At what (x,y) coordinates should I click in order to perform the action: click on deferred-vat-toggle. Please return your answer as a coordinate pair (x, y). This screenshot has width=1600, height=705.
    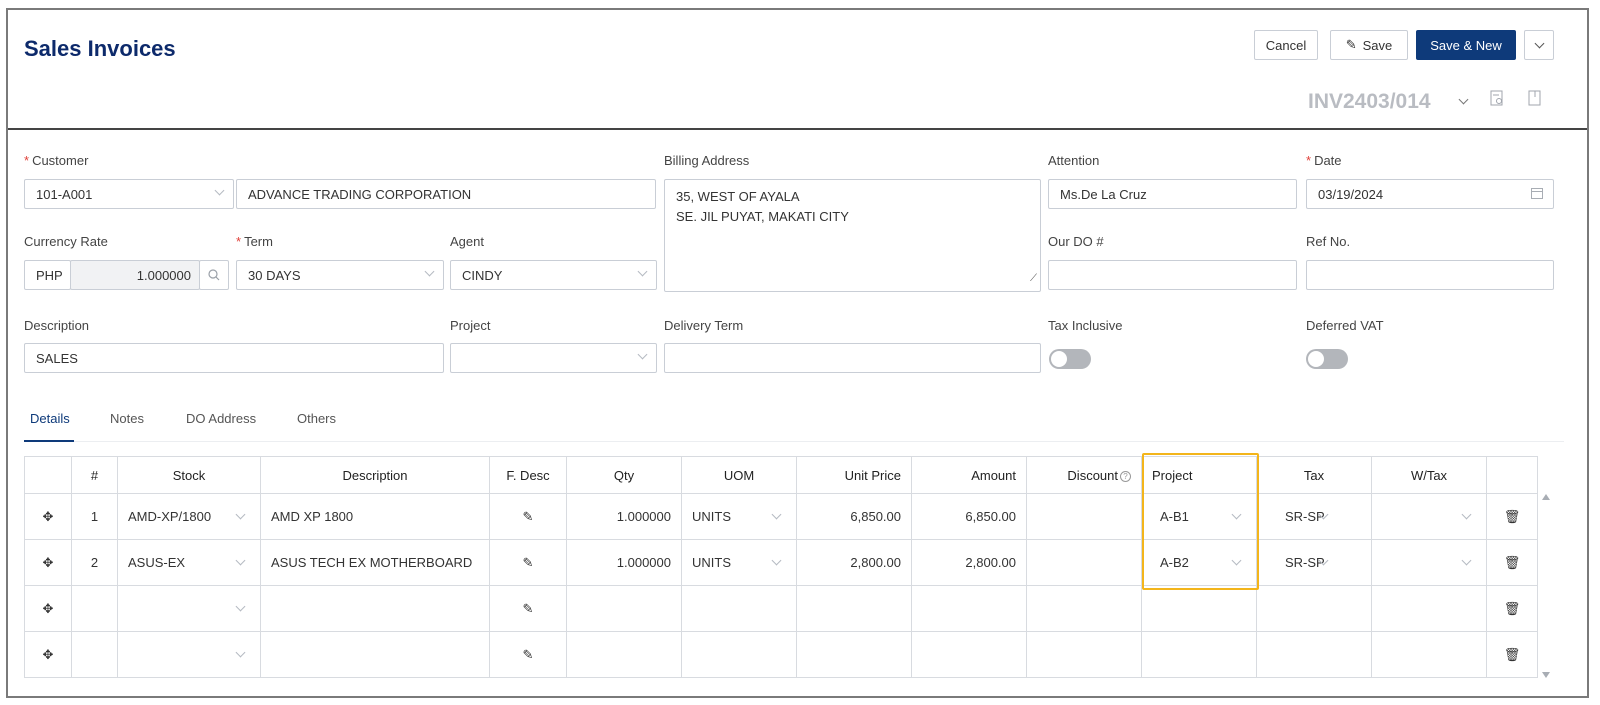
    Looking at the image, I should click on (1327, 359).